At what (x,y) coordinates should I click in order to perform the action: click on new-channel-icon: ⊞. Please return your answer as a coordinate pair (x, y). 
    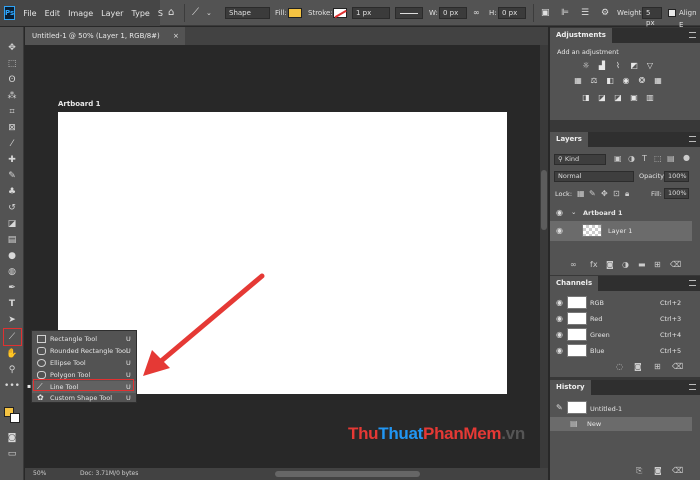
    Looking at the image, I should click on (657, 366).